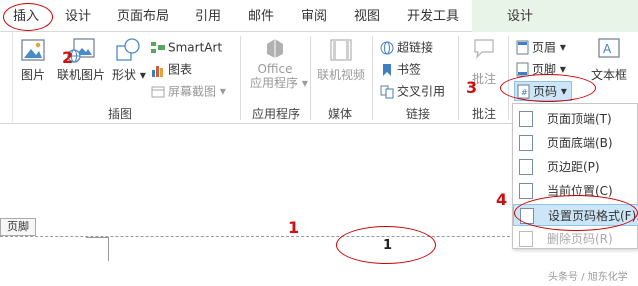 The height and width of the screenshot is (286, 638). I want to click on svg-text: A, so click(607, 49).